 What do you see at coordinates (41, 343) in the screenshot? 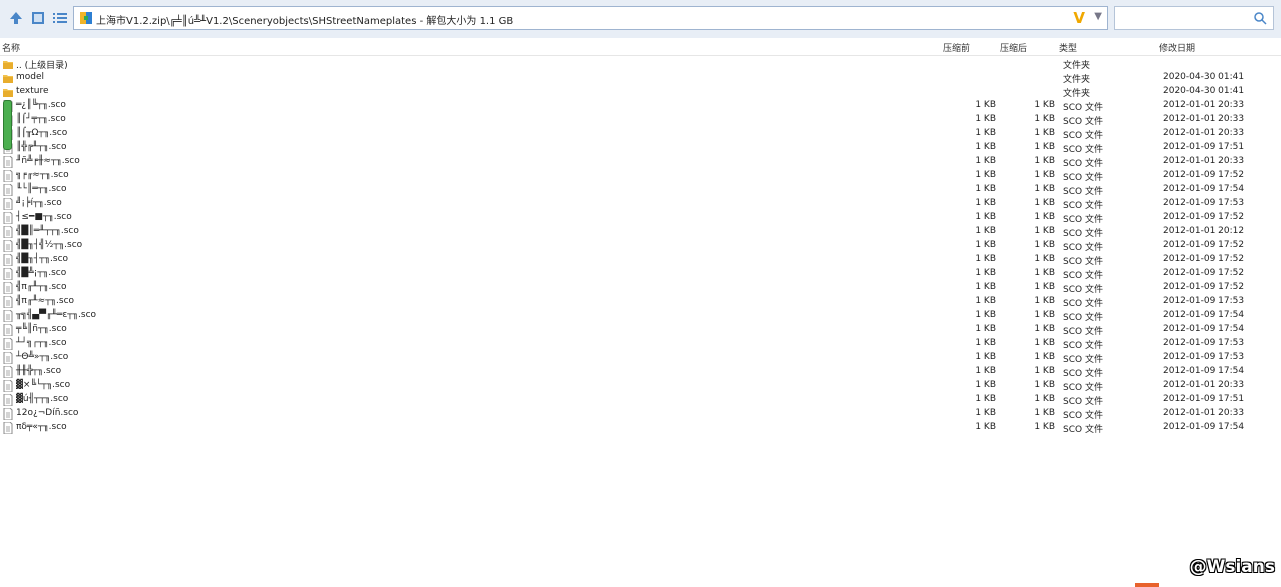
I see `file-name: ┴┘╗┌┬╖.sco` at bounding box center [41, 343].